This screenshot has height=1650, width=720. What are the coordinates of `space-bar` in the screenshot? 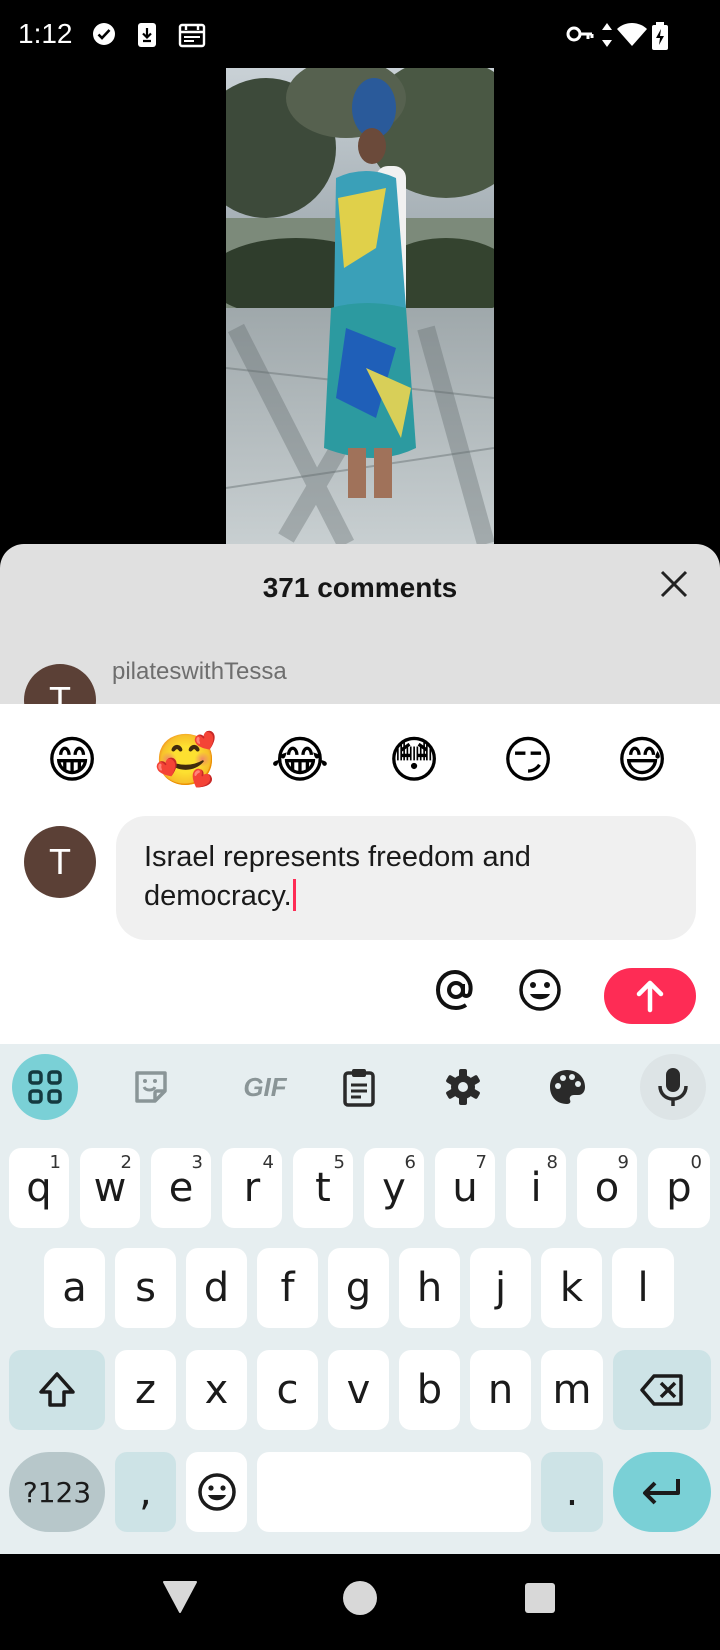 It's located at (394, 1492).